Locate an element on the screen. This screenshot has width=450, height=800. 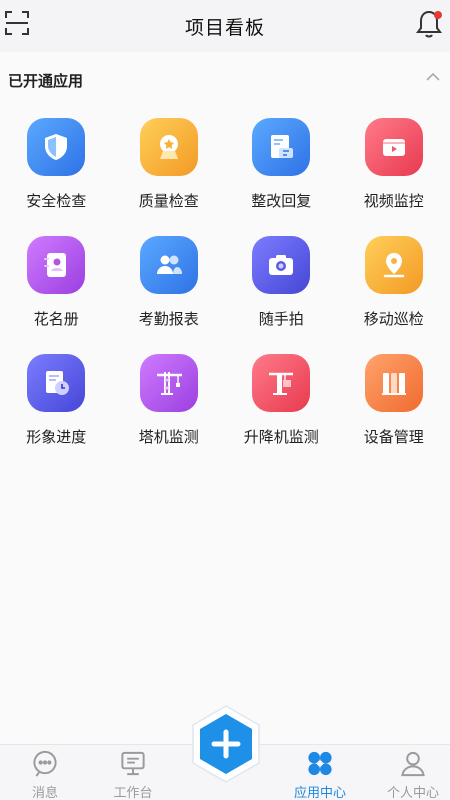
app-label: 升降机监测 is located at coordinates (281, 437).